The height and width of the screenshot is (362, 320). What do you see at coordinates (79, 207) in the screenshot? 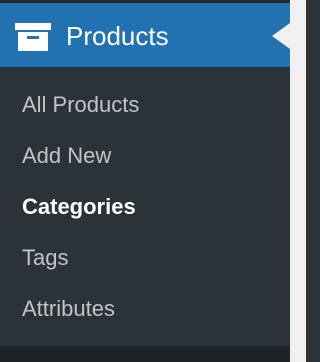
I see `submenu-item-categories: Categories` at bounding box center [79, 207].